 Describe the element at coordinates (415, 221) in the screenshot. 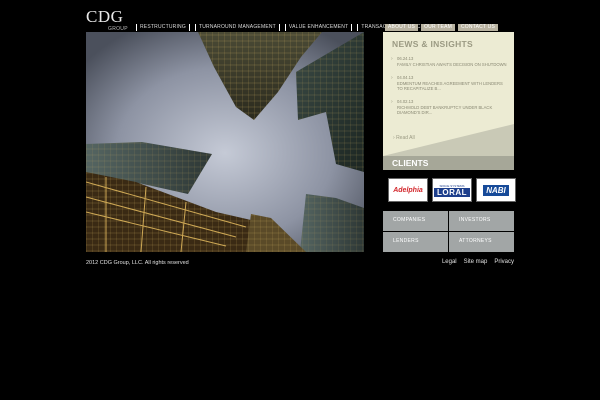

I see `companies-button: COMPANIES` at that location.